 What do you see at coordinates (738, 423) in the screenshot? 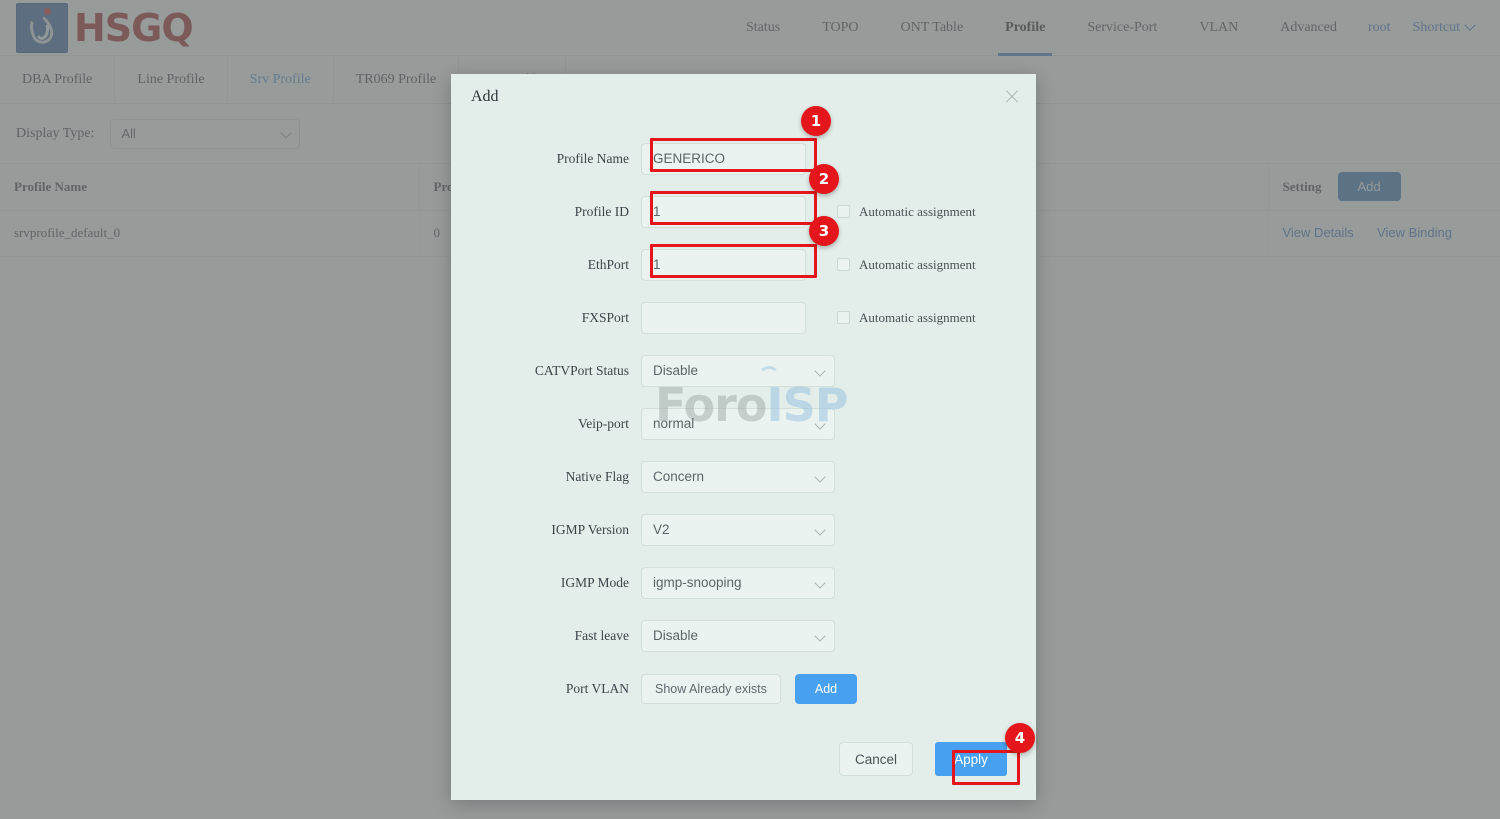
I see `veip-port-select: normal` at bounding box center [738, 423].